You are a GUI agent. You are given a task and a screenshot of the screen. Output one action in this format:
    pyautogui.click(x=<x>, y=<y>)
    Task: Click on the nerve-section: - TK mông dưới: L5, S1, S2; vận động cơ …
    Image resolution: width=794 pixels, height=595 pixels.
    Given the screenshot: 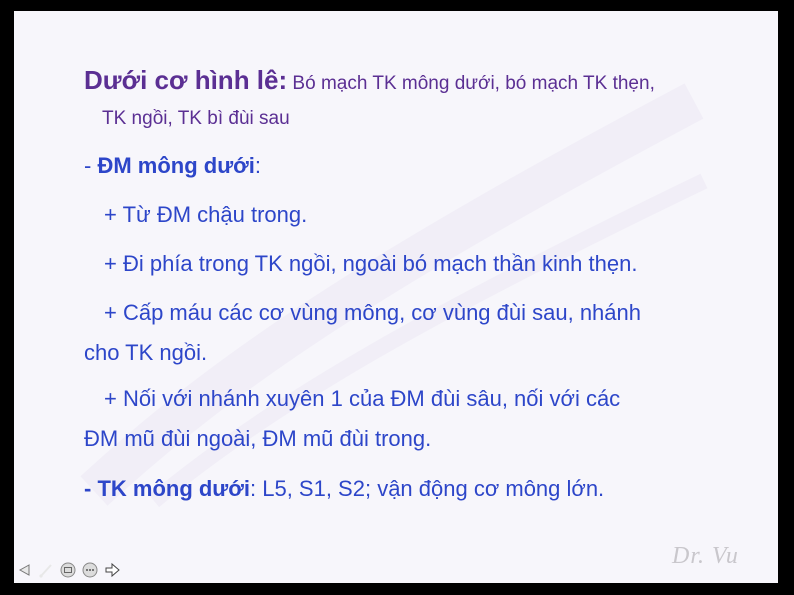 What is the action you would take?
    pyautogui.click(x=344, y=489)
    